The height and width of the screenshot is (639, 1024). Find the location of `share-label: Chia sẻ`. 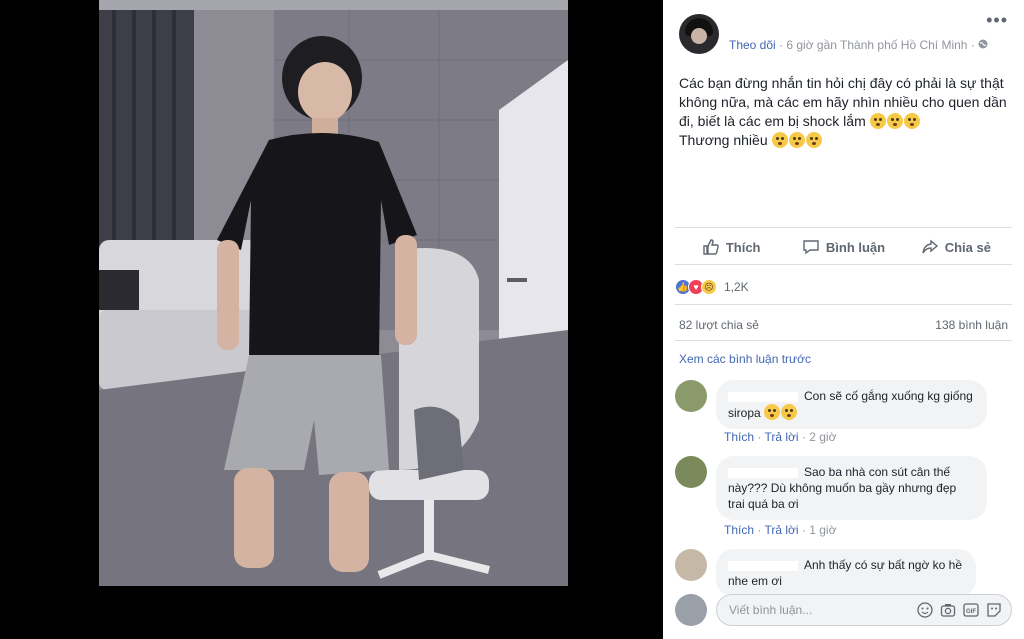

share-label: Chia sẻ is located at coordinates (967, 247).